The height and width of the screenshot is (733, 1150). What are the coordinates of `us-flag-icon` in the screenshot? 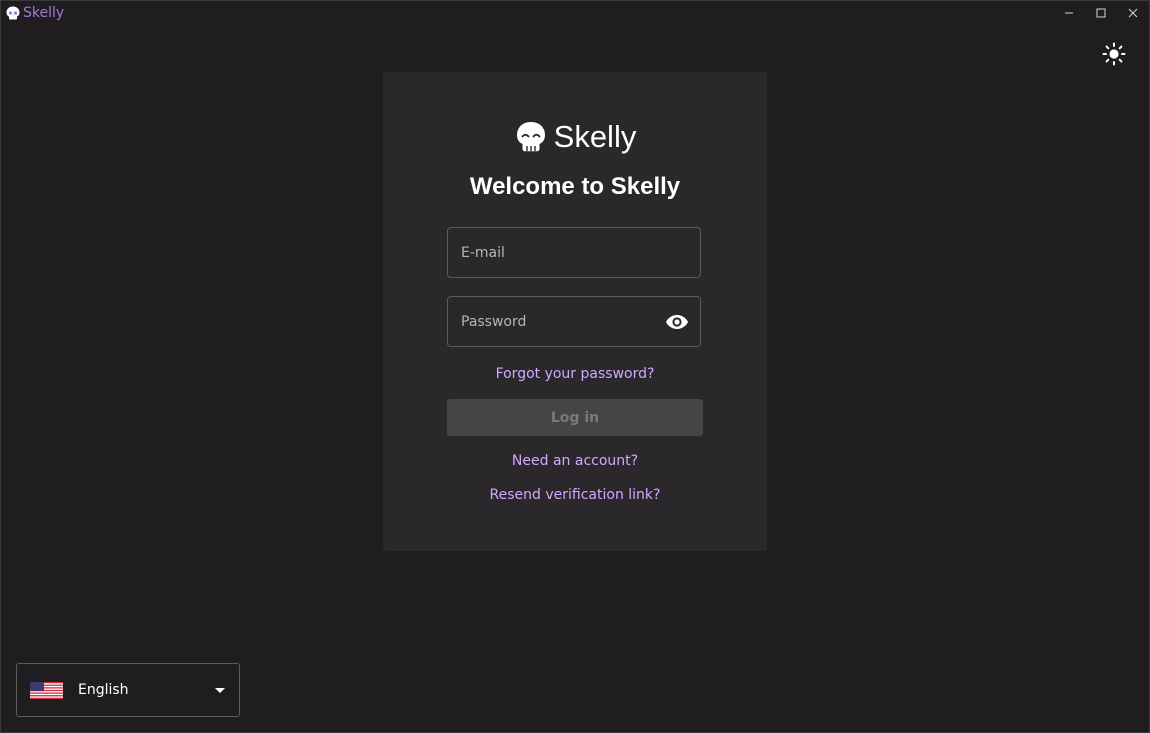 It's located at (46, 690).